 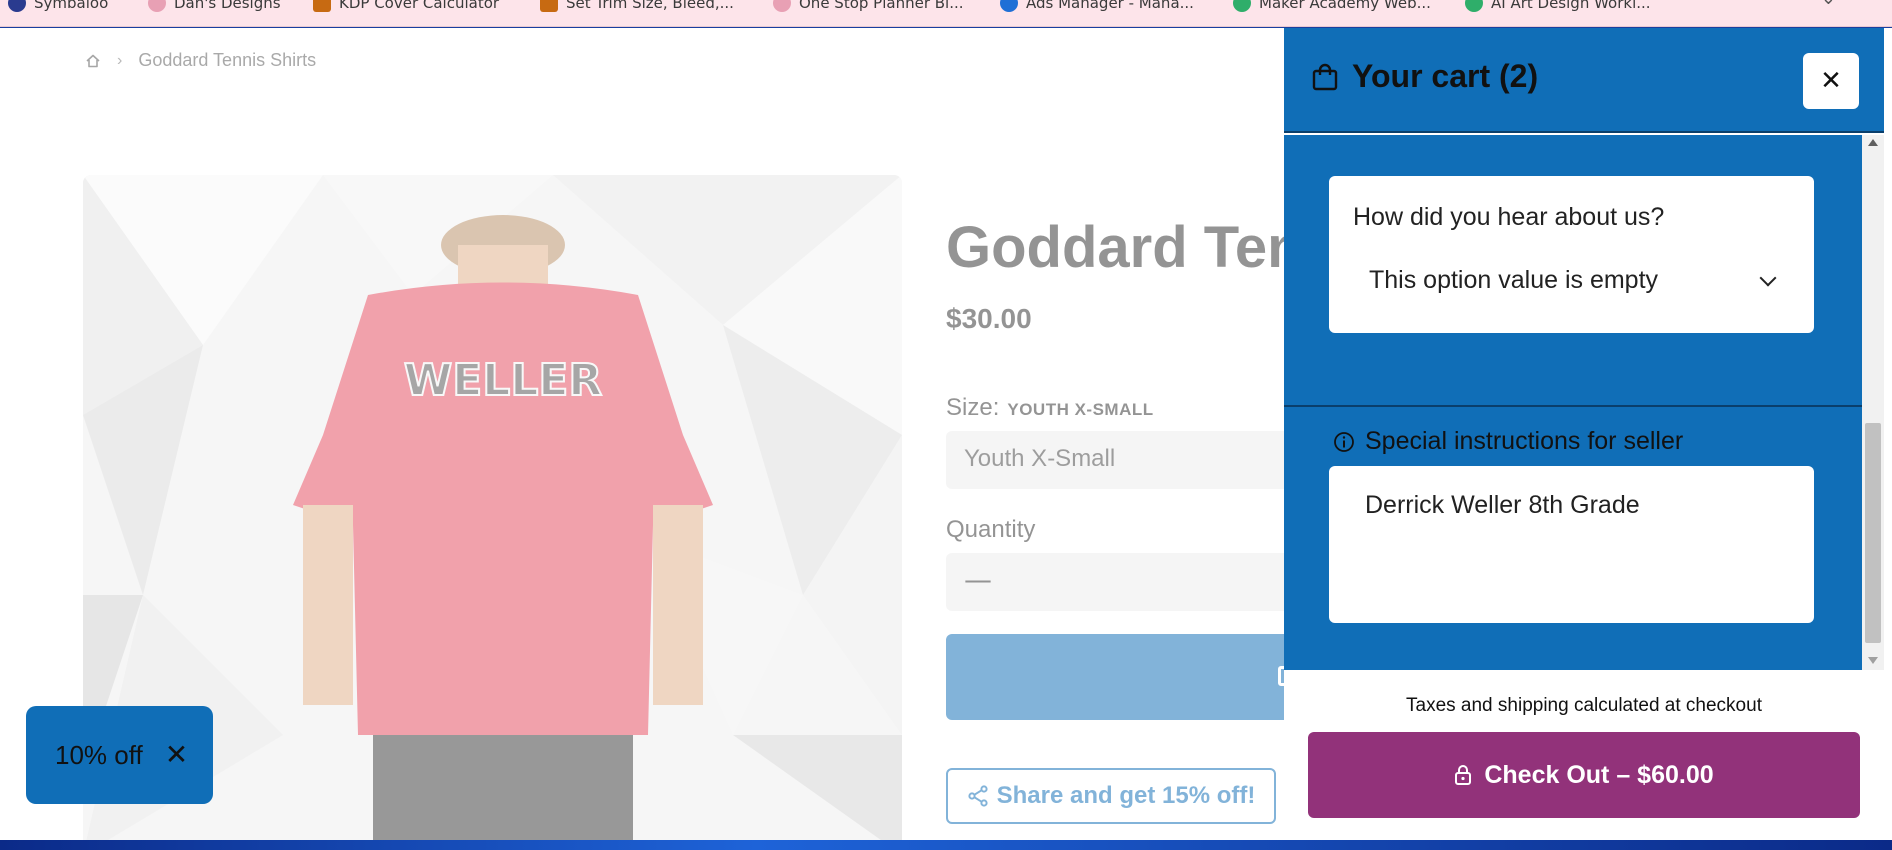 I want to click on instructions-label: Special instructions for seller, so click(x=1508, y=441).